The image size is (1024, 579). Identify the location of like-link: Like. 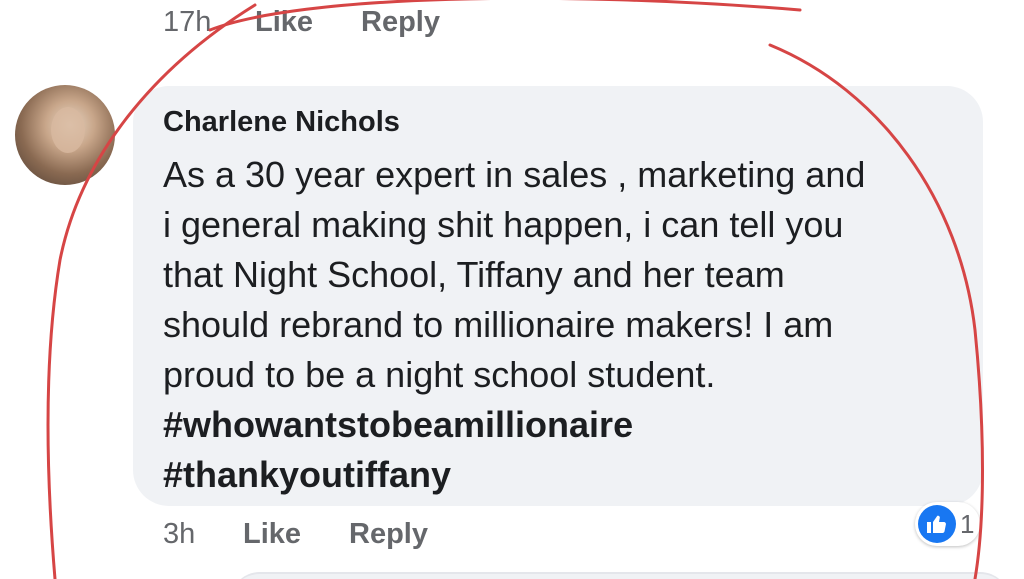
(296, 534).